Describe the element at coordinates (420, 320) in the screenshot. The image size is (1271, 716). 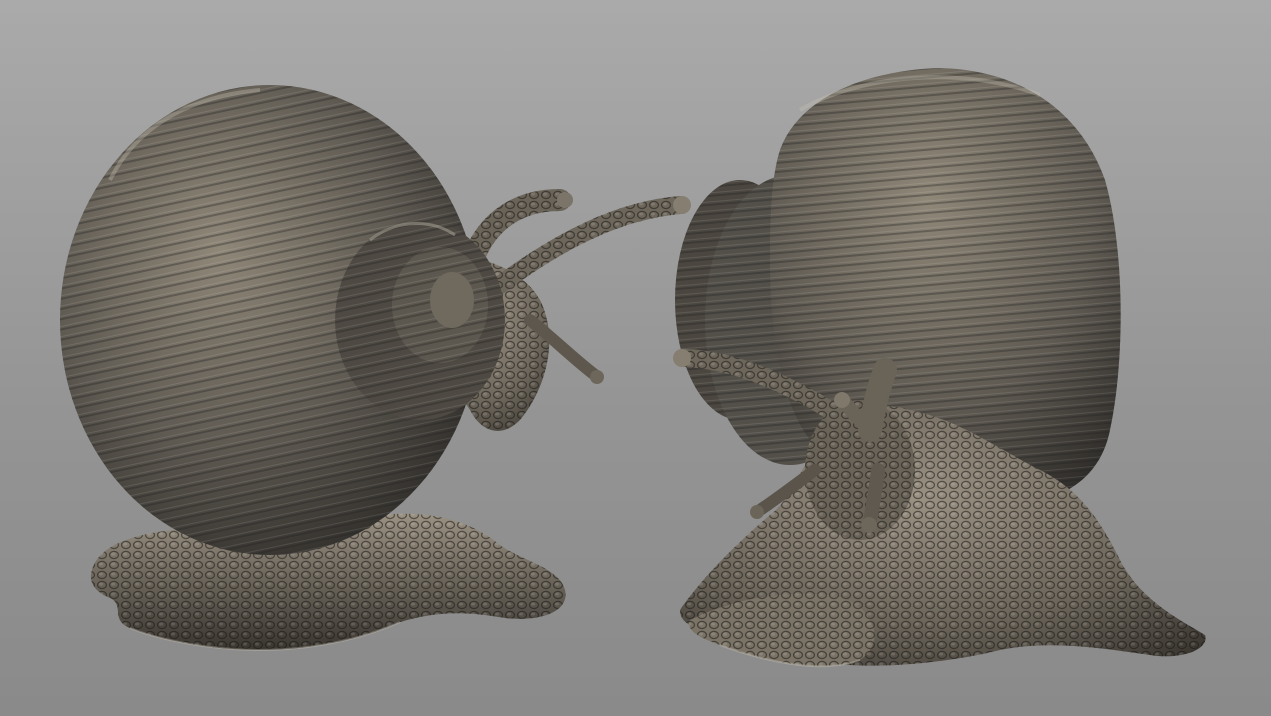
I see `left-snail-shell-spiral` at that location.